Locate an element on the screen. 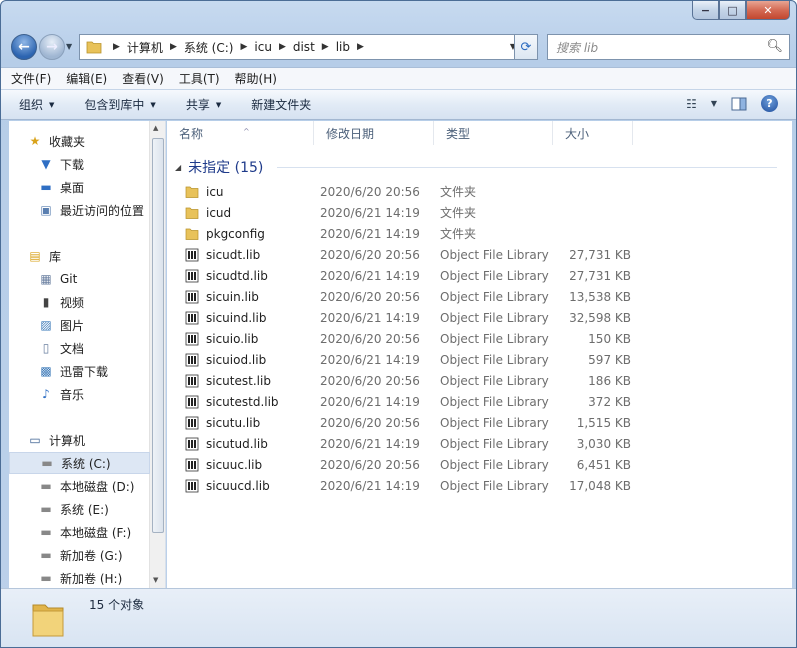 This screenshot has height=648, width=797. share-button: 共享 ▼ is located at coordinates (203, 104).